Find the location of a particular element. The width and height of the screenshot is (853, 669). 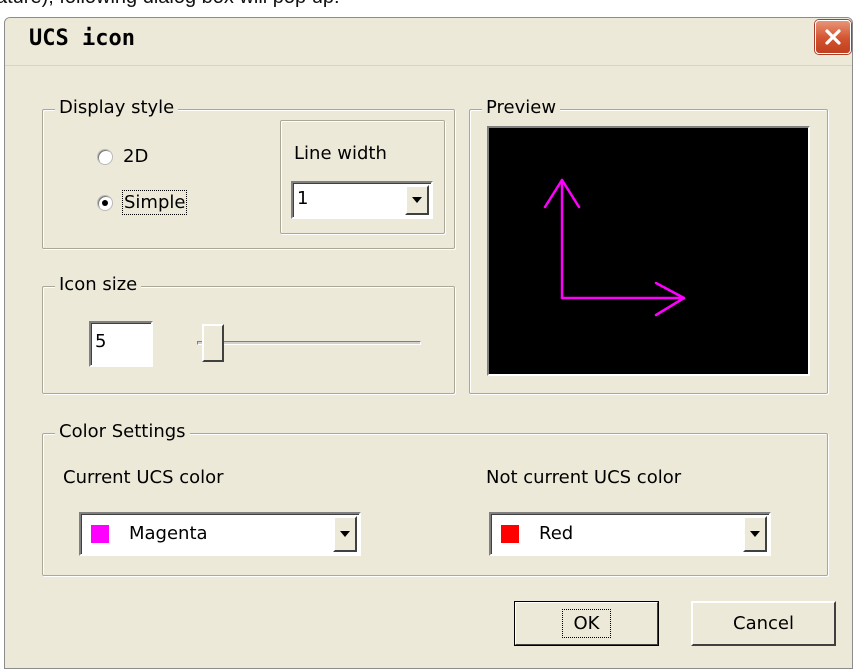

close-button is located at coordinates (833, 37).